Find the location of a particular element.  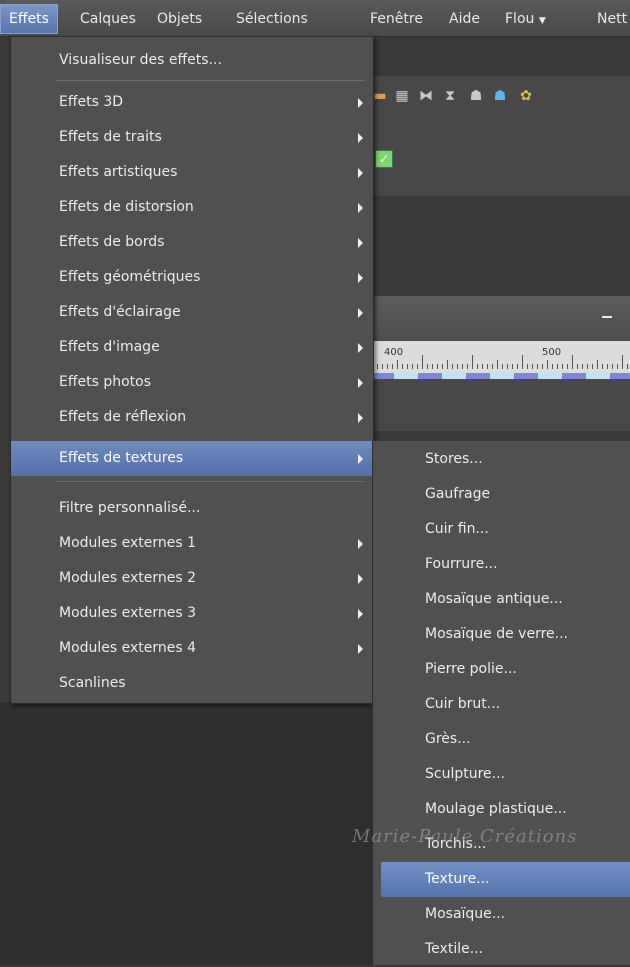

menu-selections: Sélections is located at coordinates (272, 19).